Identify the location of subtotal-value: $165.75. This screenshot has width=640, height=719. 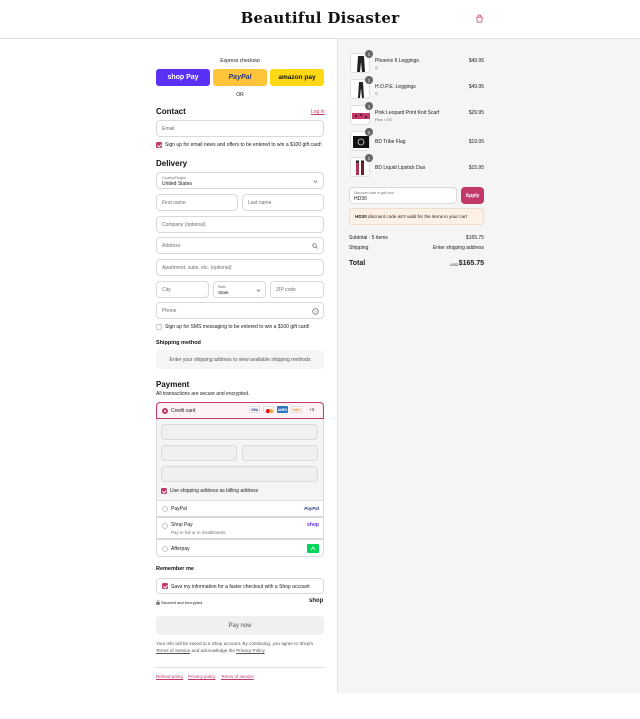
(474, 238).